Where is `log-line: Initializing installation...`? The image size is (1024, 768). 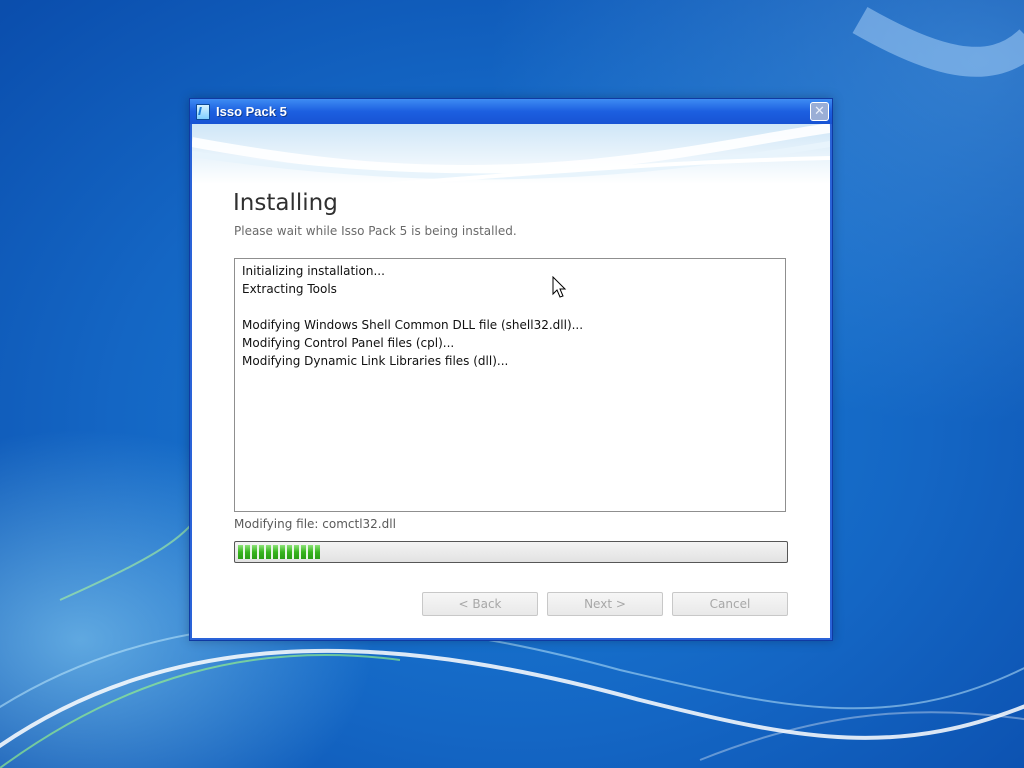 log-line: Initializing installation... is located at coordinates (313, 271).